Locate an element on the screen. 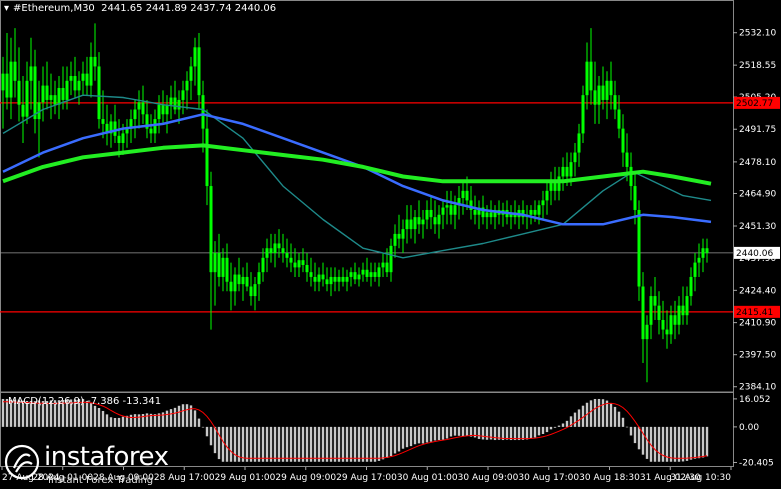 The height and width of the screenshot is (489, 781). level-tag-label: 2415.41 is located at coordinates (754, 313).